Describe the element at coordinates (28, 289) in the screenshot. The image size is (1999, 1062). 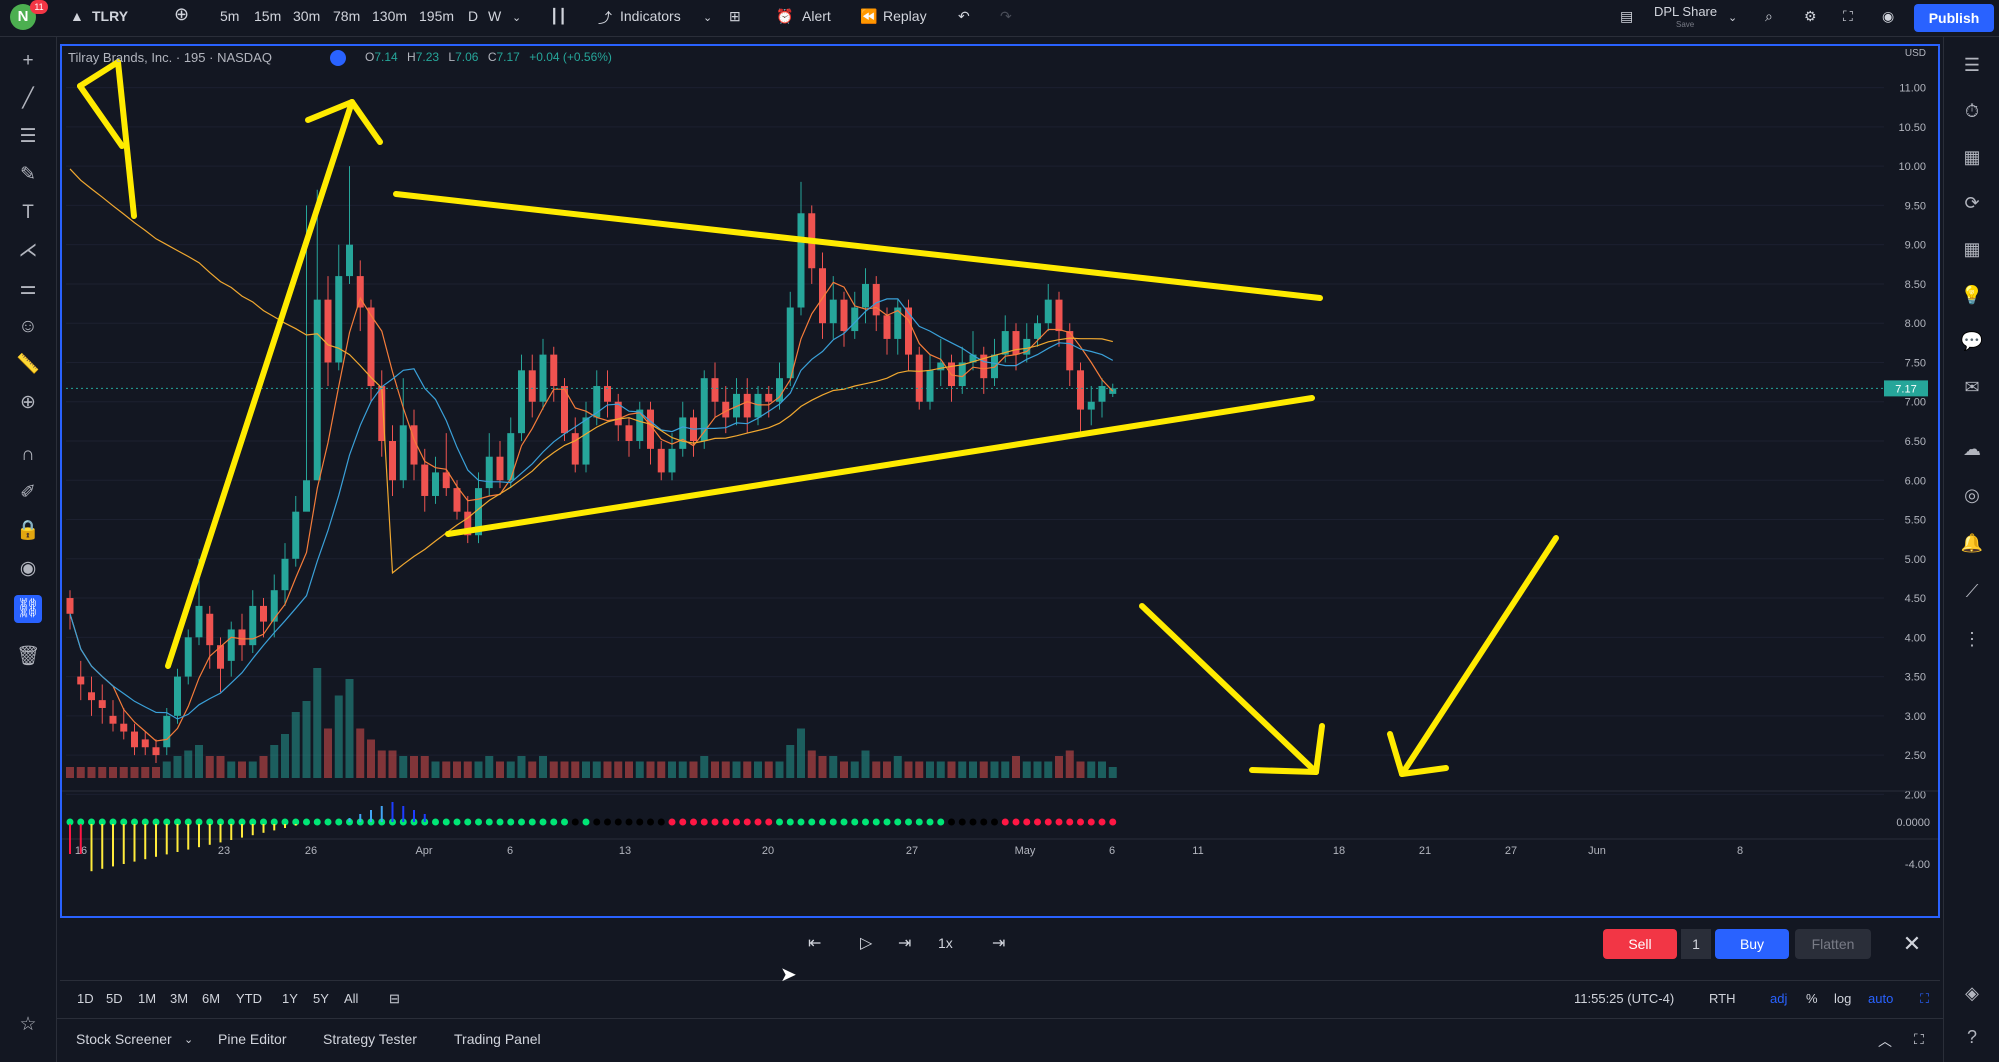
I see `prediction-icon: ⚌` at that location.